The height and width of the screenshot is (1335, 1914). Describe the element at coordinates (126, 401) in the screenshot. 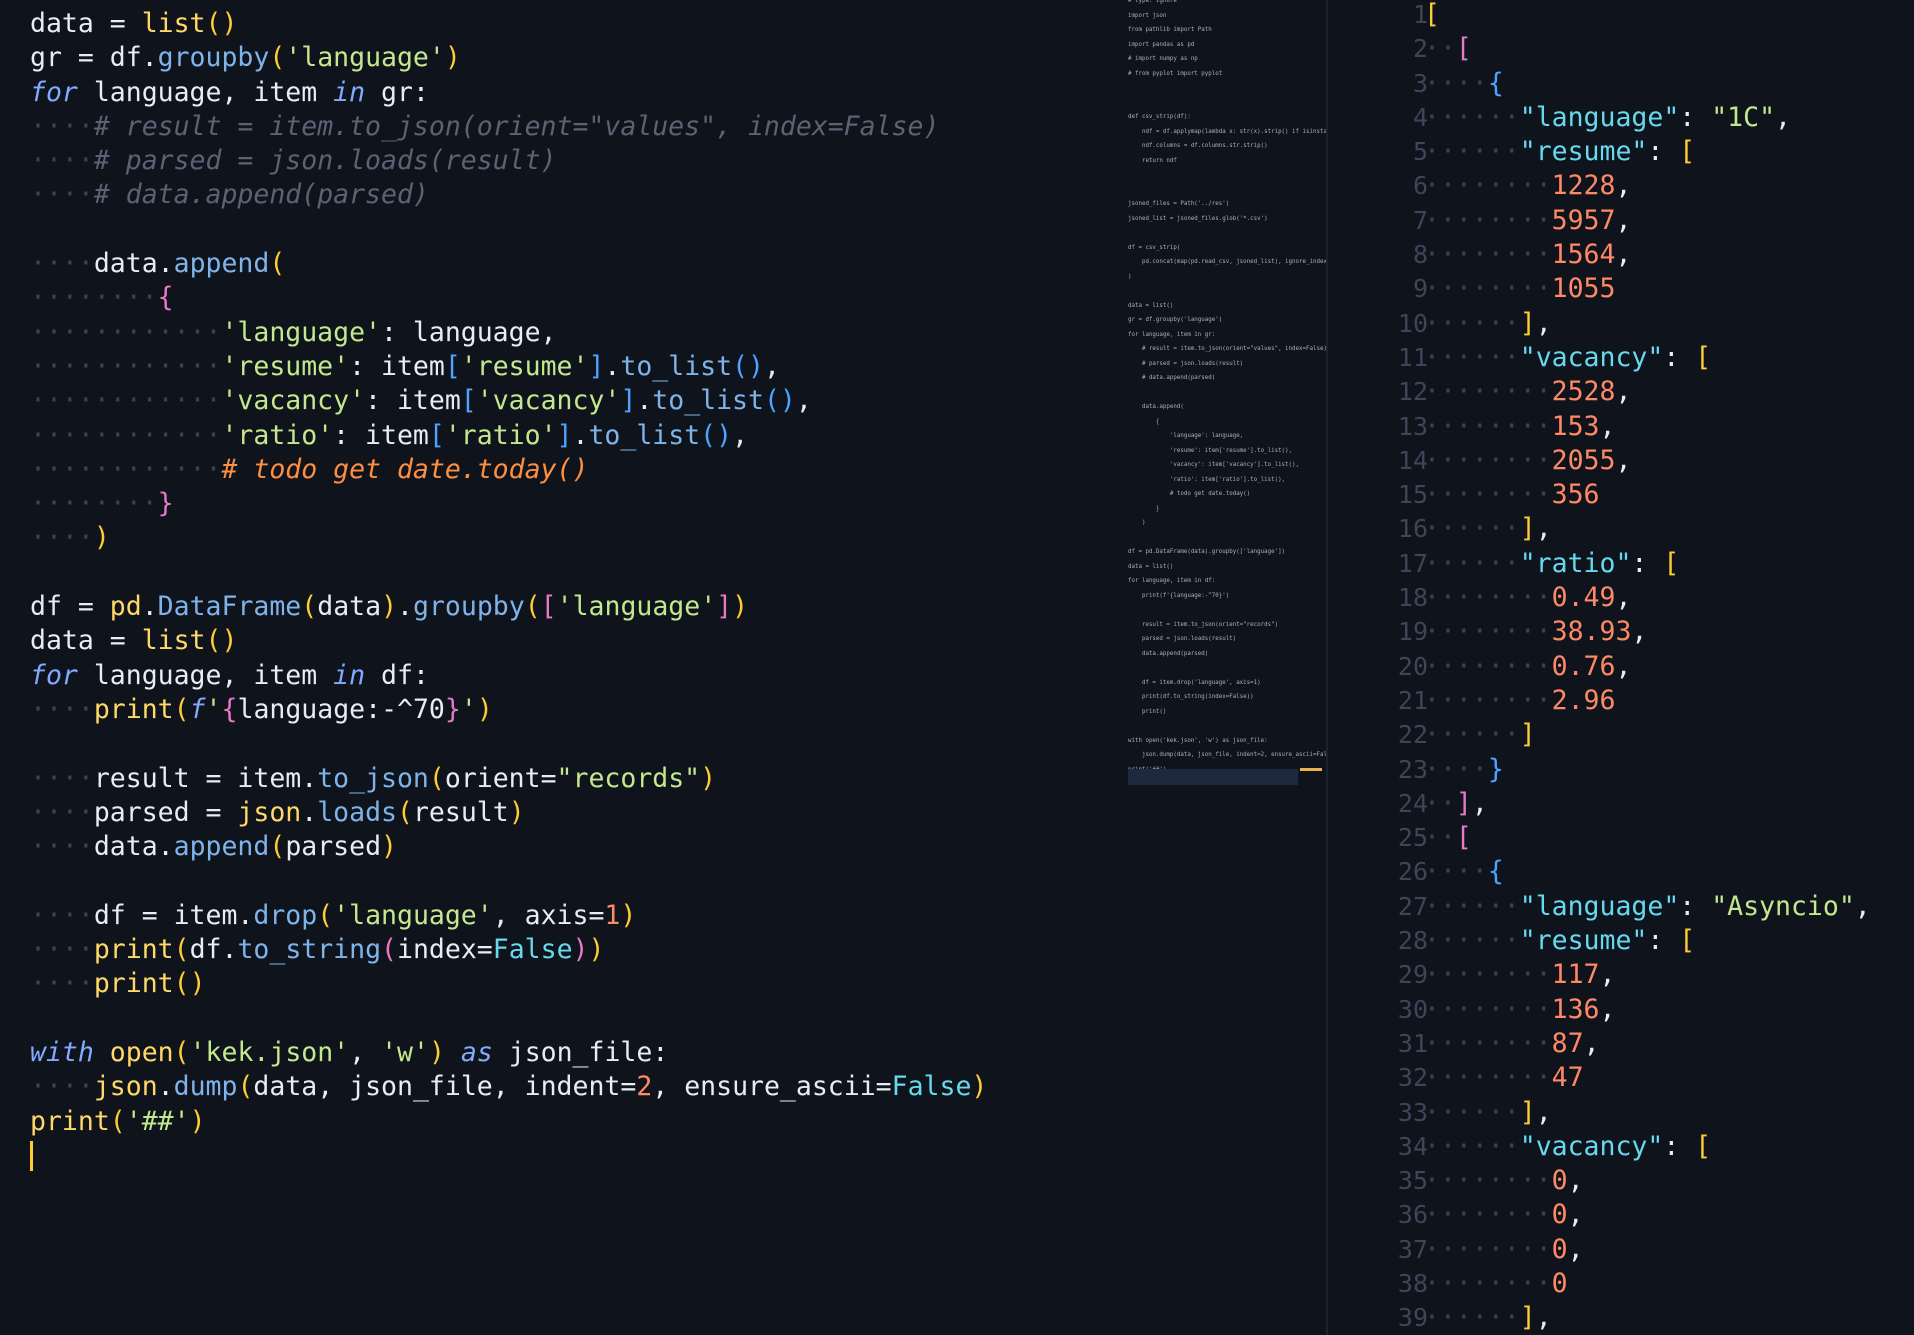

I see `indent-guide: ············` at that location.